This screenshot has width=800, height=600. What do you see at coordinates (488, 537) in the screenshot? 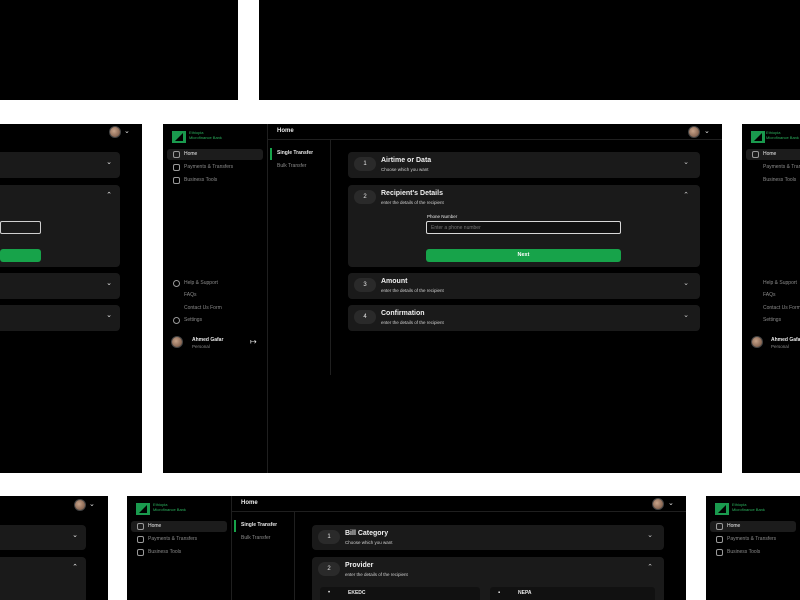
I see `step-card-bill-category: 1 Bill Category Choose which you want ⌄` at bounding box center [488, 537].